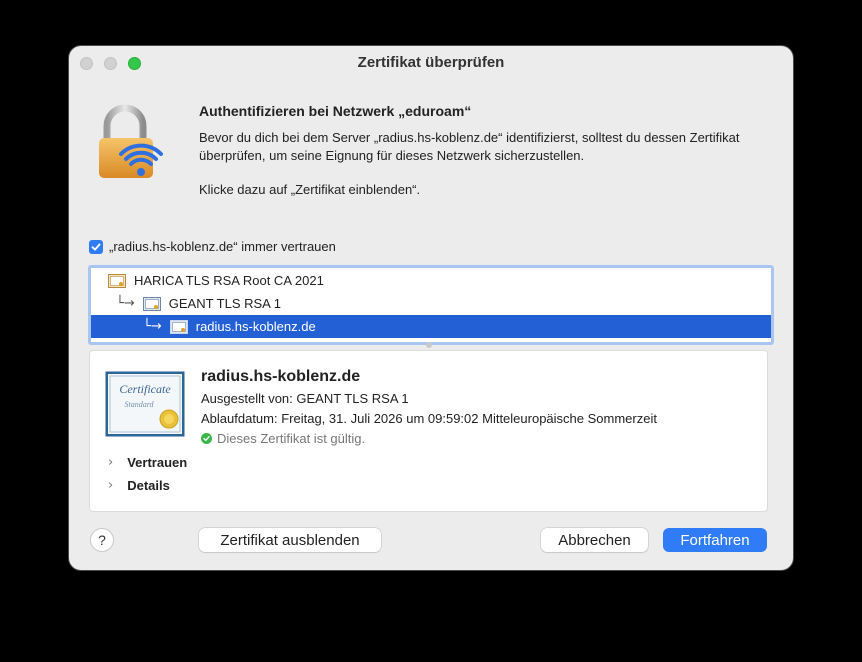 This screenshot has width=862, height=662. I want to click on certificate-issuer: Ausgestellt von: GEANT TLS RSA 1, so click(305, 398).